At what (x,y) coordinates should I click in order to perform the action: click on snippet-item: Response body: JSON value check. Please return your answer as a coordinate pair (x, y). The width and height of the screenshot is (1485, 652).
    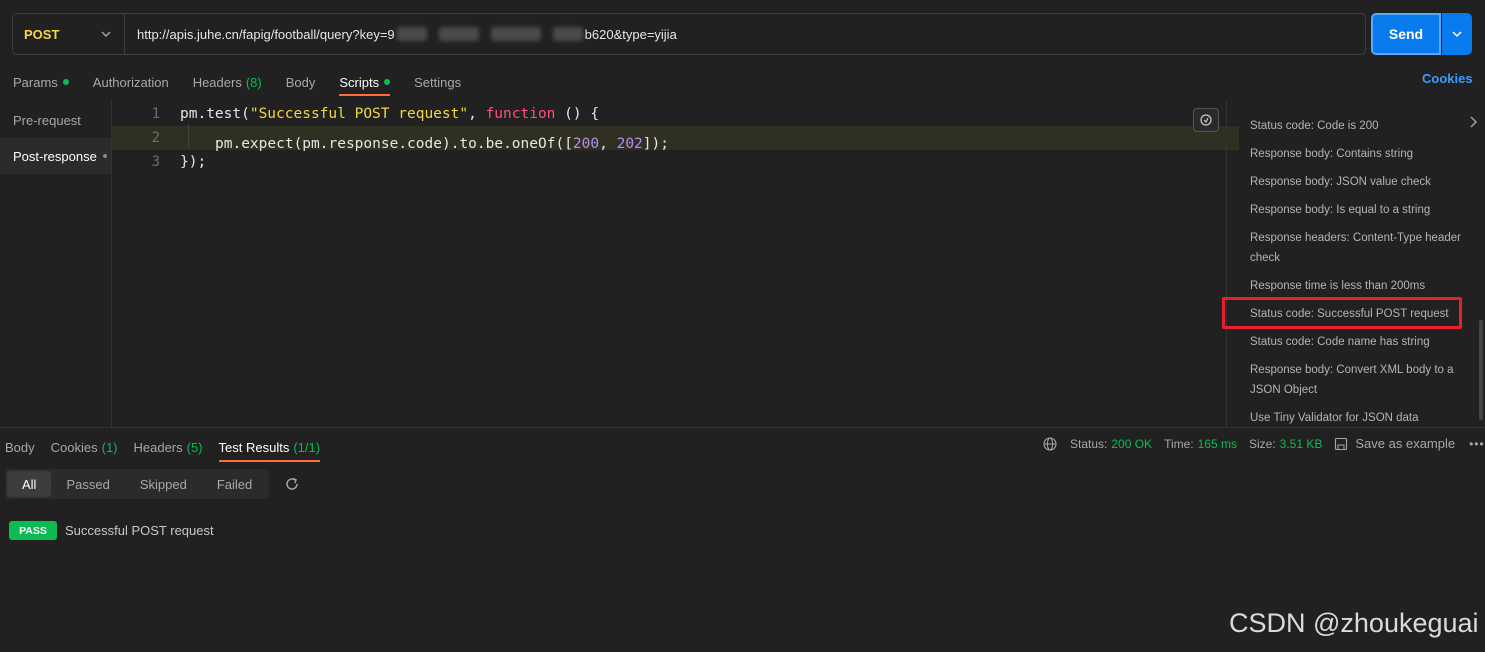
    Looking at the image, I should click on (1360, 182).